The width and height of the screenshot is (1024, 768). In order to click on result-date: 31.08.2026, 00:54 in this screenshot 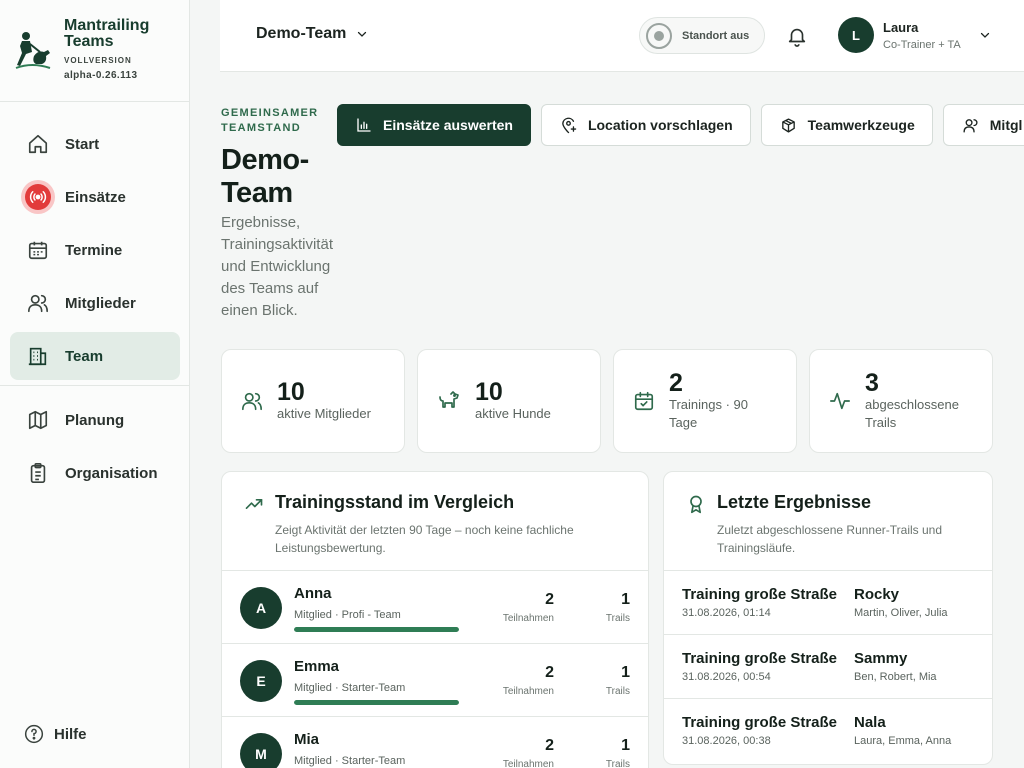, I will do `click(726, 677)`.